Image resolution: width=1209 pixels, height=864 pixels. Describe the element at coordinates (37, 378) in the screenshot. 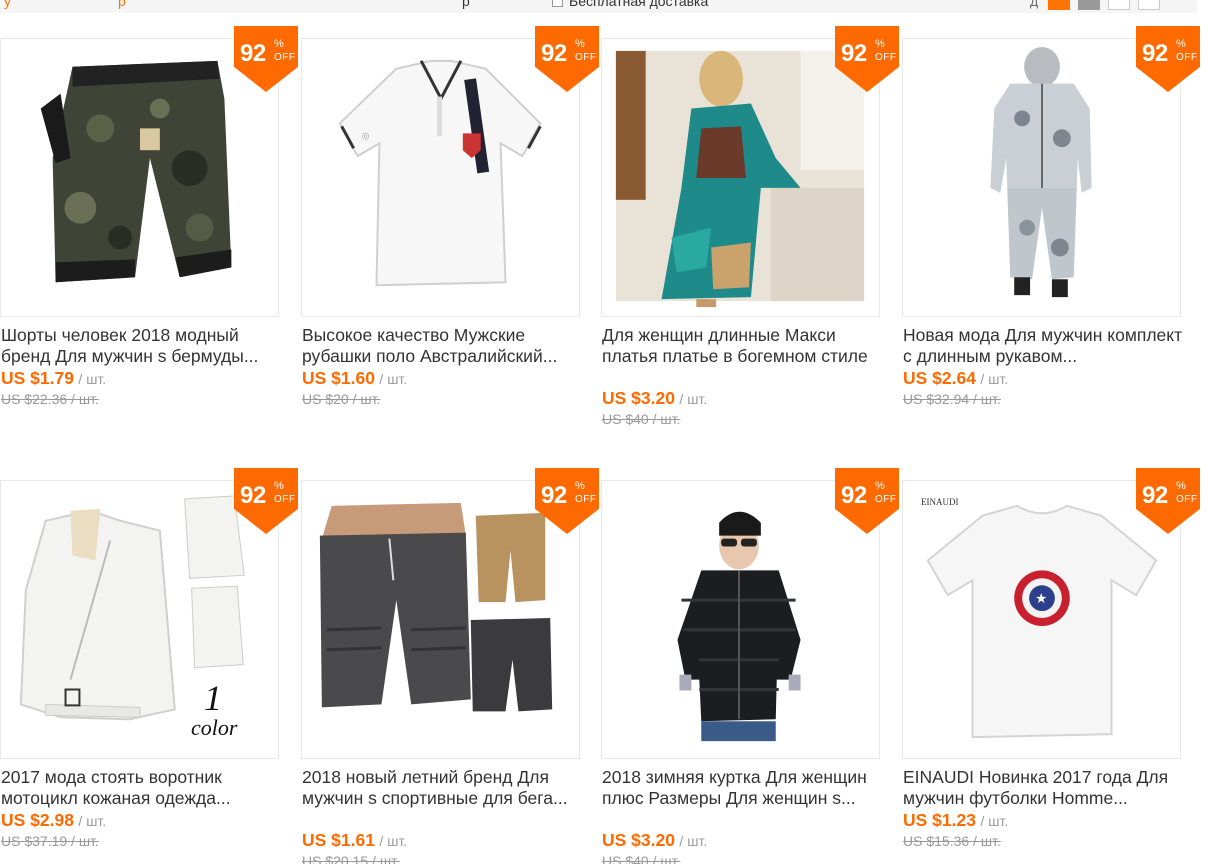

I see `product-price: US $1.79` at that location.